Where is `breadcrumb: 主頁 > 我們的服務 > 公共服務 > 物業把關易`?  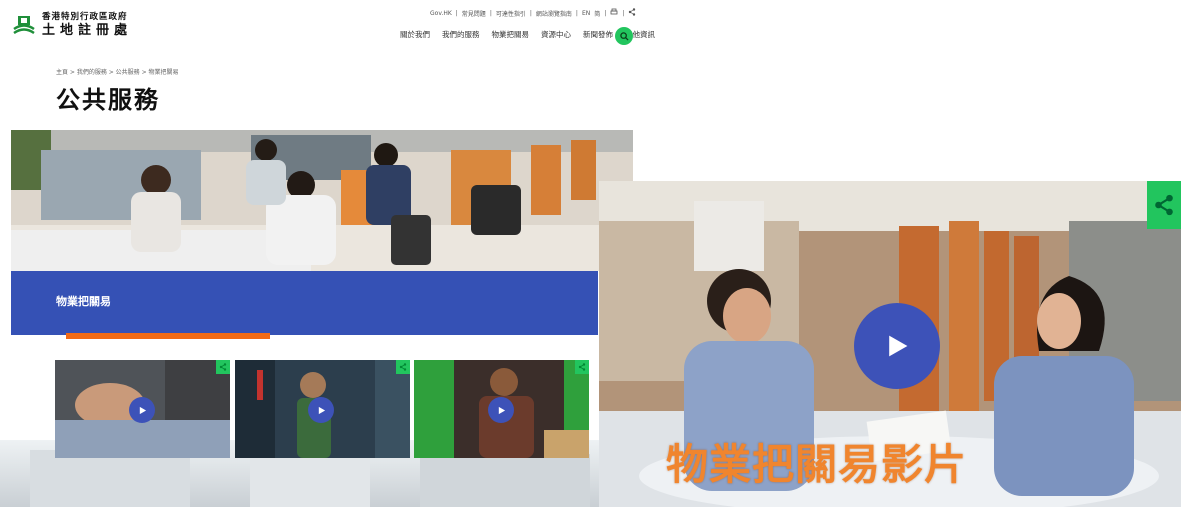
breadcrumb: 主頁 > 我們的服務 > 公共服務 > 物業把關易 is located at coordinates (117, 71).